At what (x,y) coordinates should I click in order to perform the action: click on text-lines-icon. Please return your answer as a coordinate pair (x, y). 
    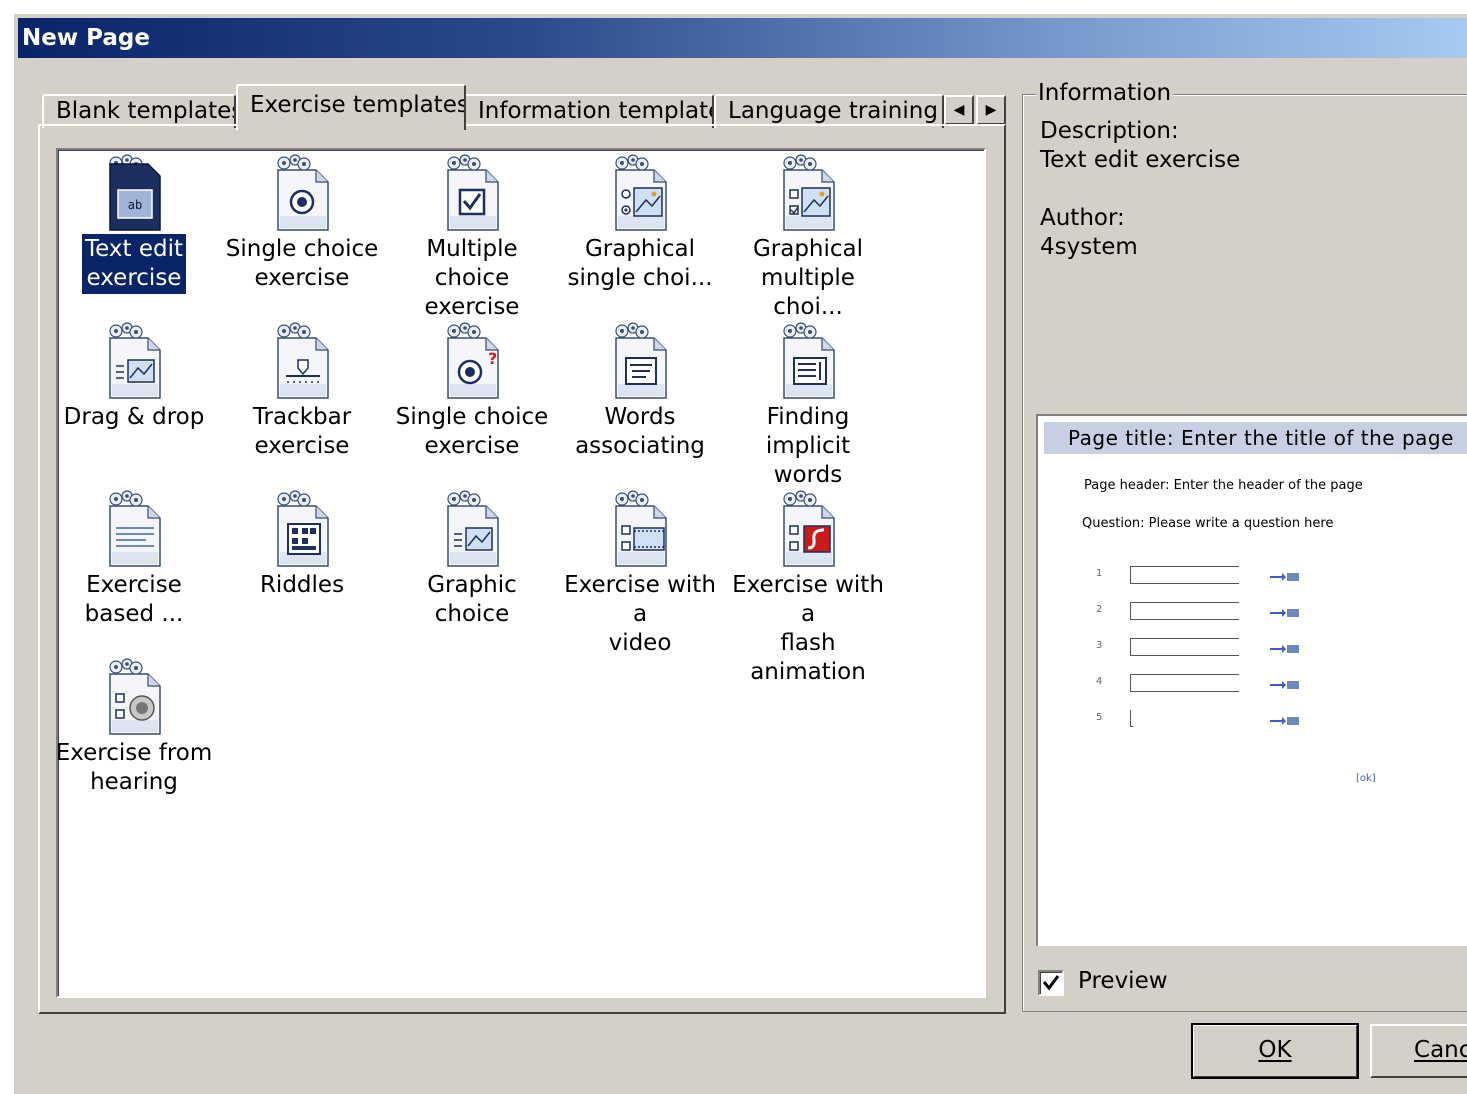
    Looking at the image, I should click on (135, 528).